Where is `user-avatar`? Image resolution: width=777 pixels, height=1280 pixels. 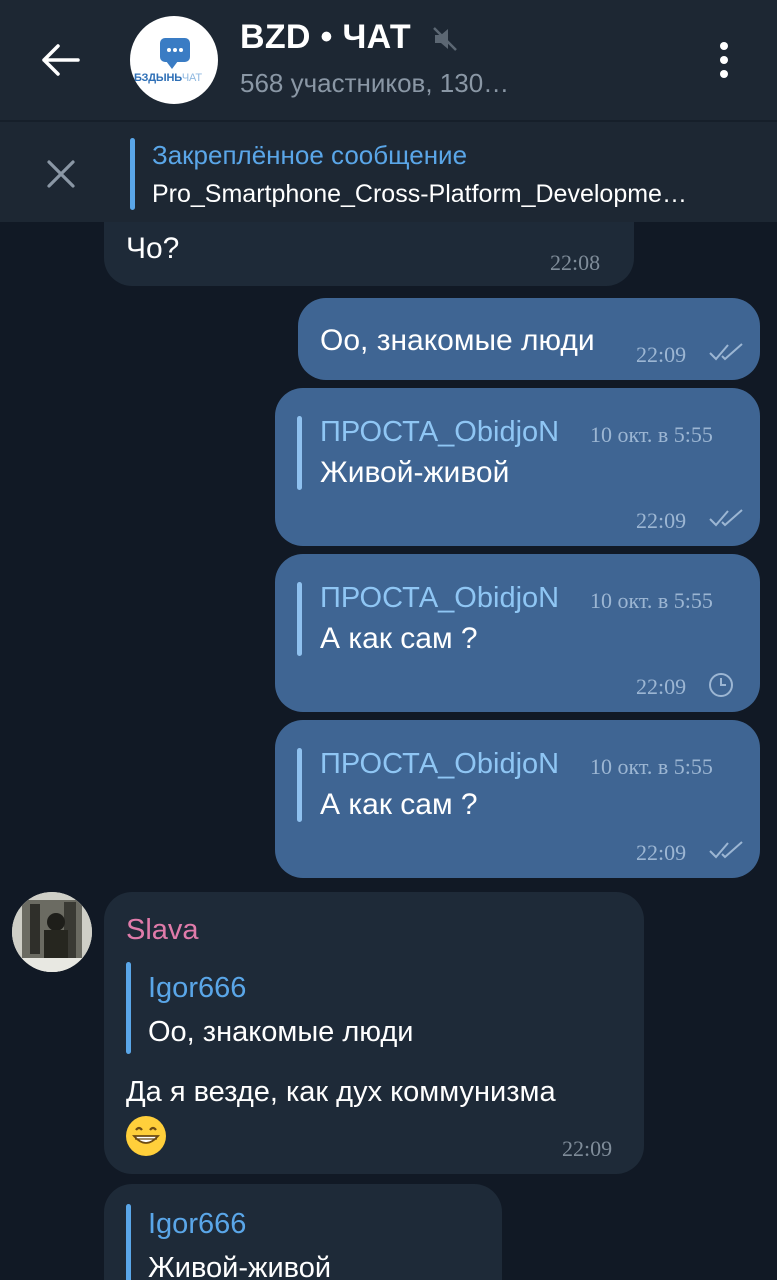
user-avatar is located at coordinates (52, 932).